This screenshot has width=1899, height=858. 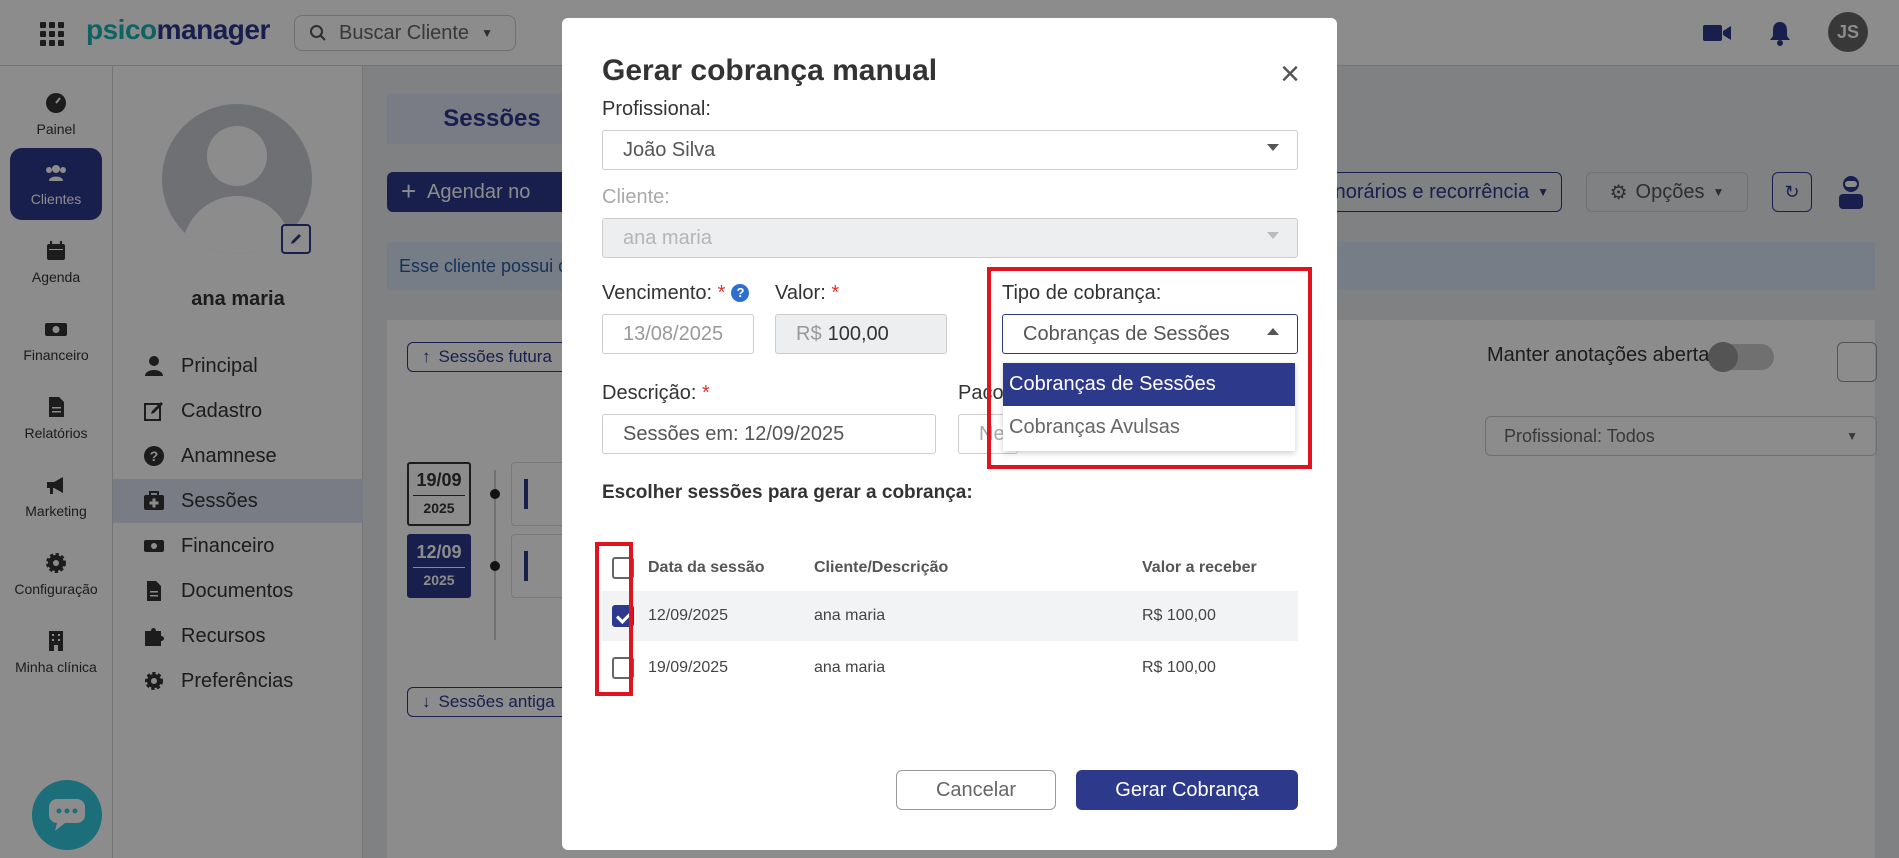 I want to click on due-date-label: Vencimento: *?, so click(x=676, y=293).